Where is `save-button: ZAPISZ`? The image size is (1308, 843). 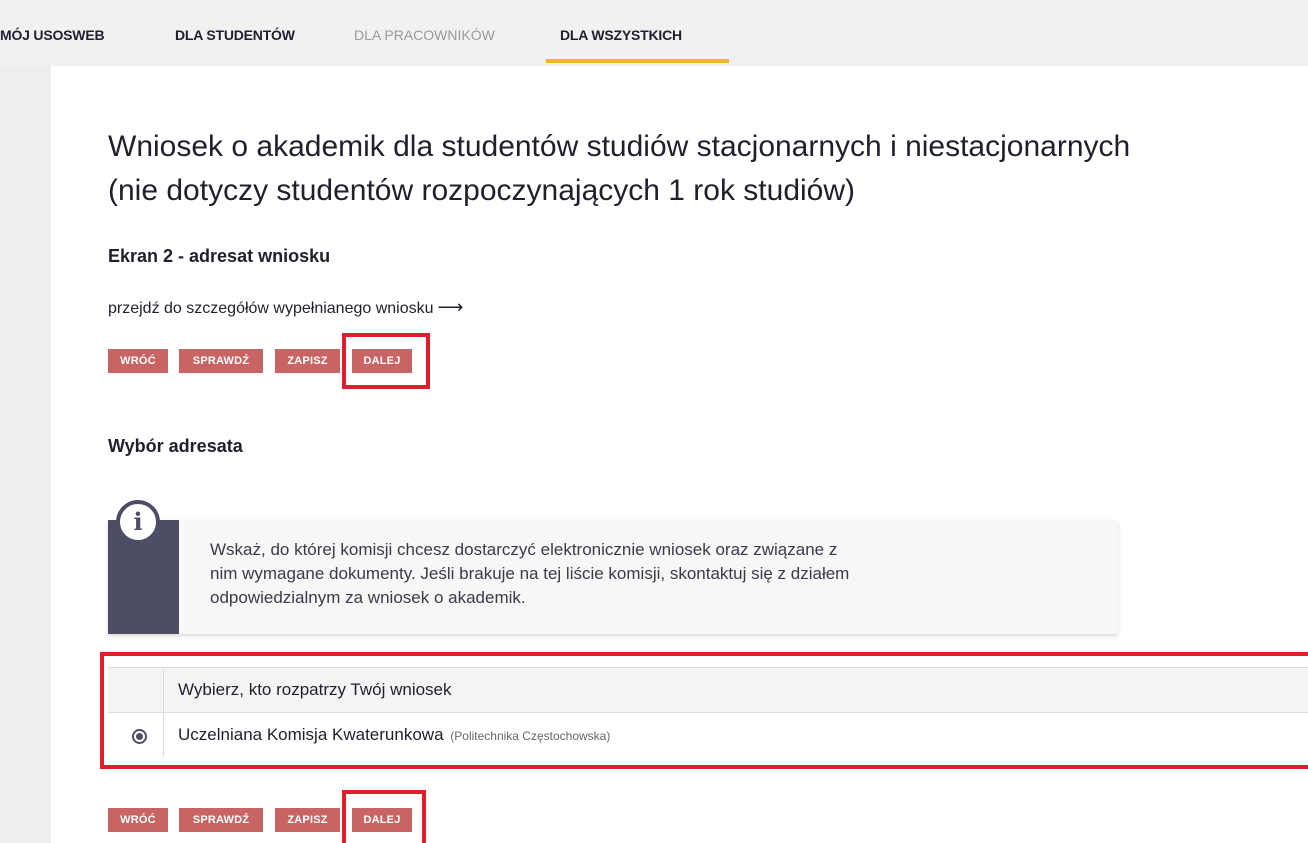 save-button: ZAPISZ is located at coordinates (307, 361).